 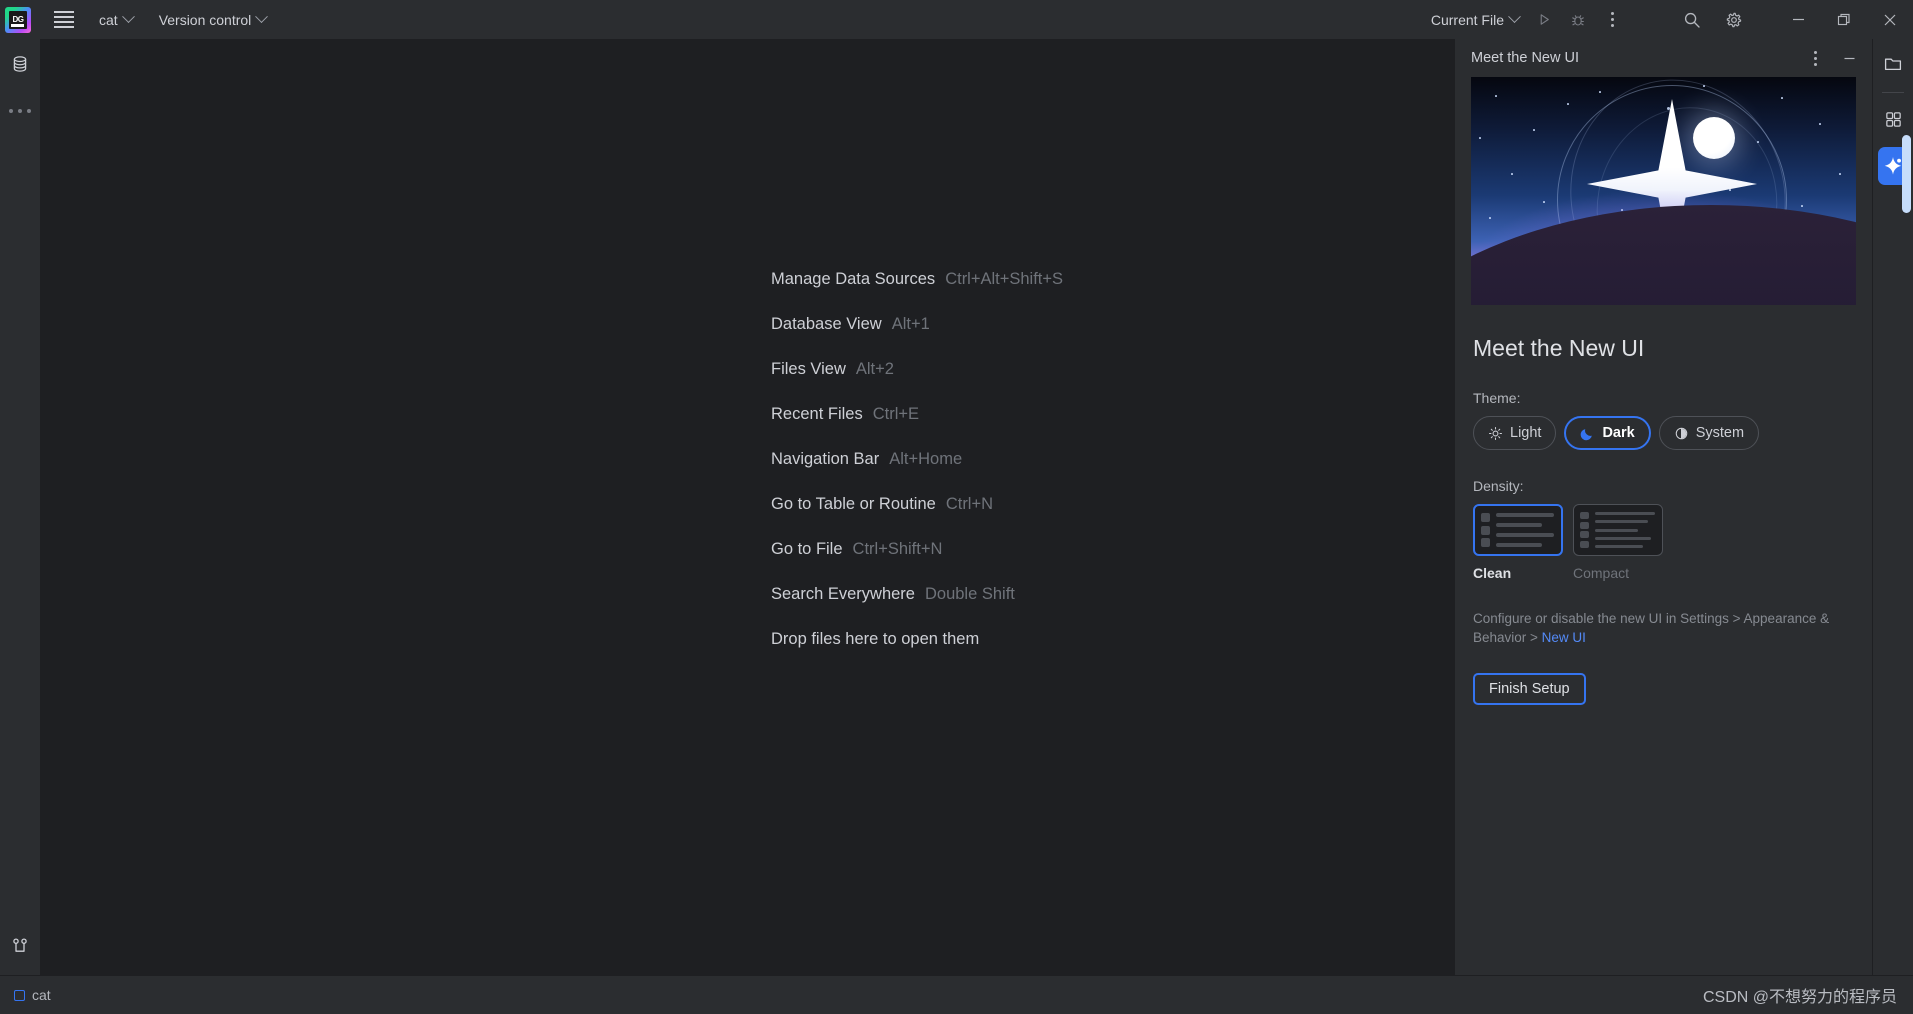 I want to click on finish-setup-button: Finish Setup, so click(x=1529, y=689).